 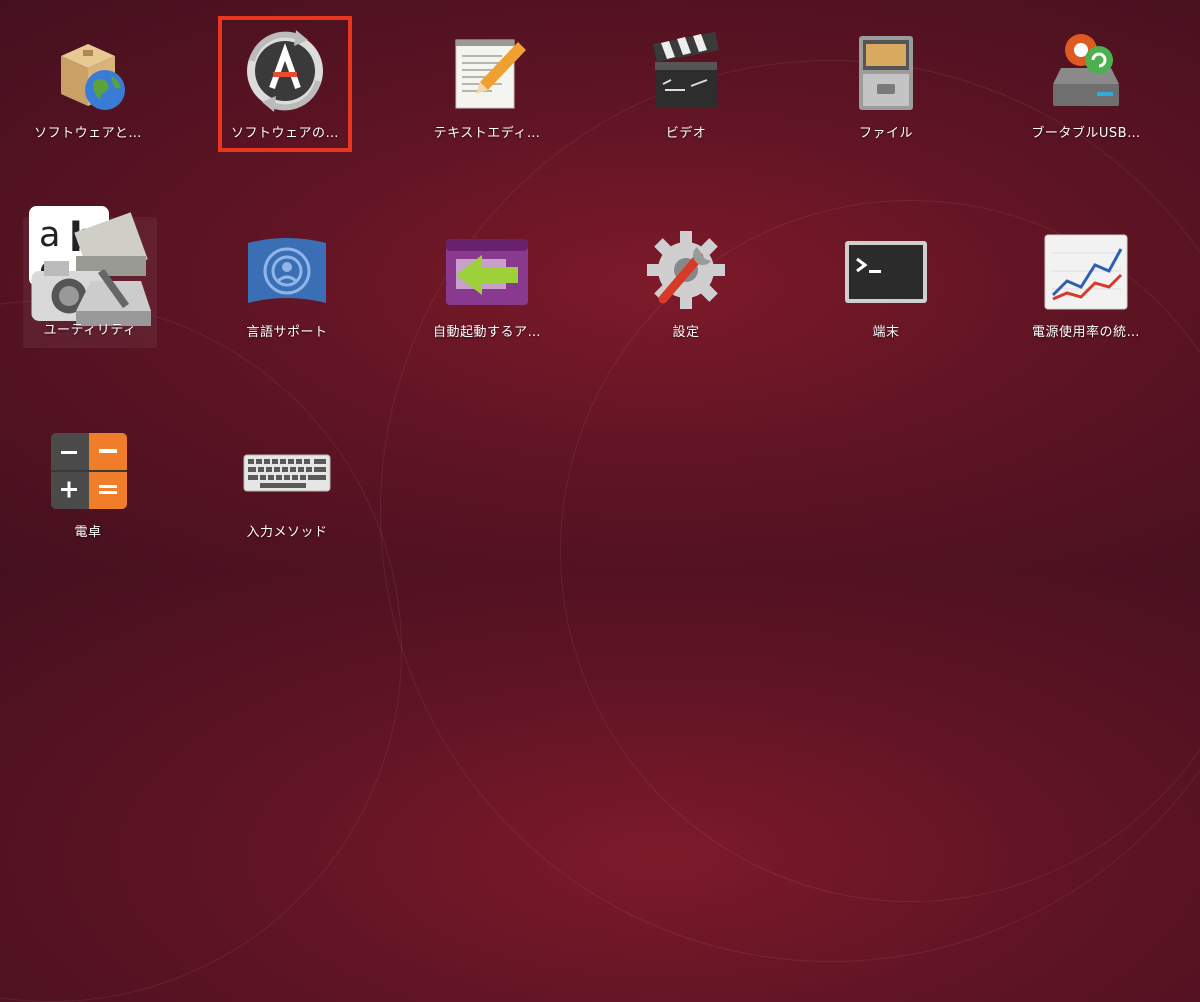 What do you see at coordinates (686, 270) in the screenshot?
I see `settings-gear-icon` at bounding box center [686, 270].